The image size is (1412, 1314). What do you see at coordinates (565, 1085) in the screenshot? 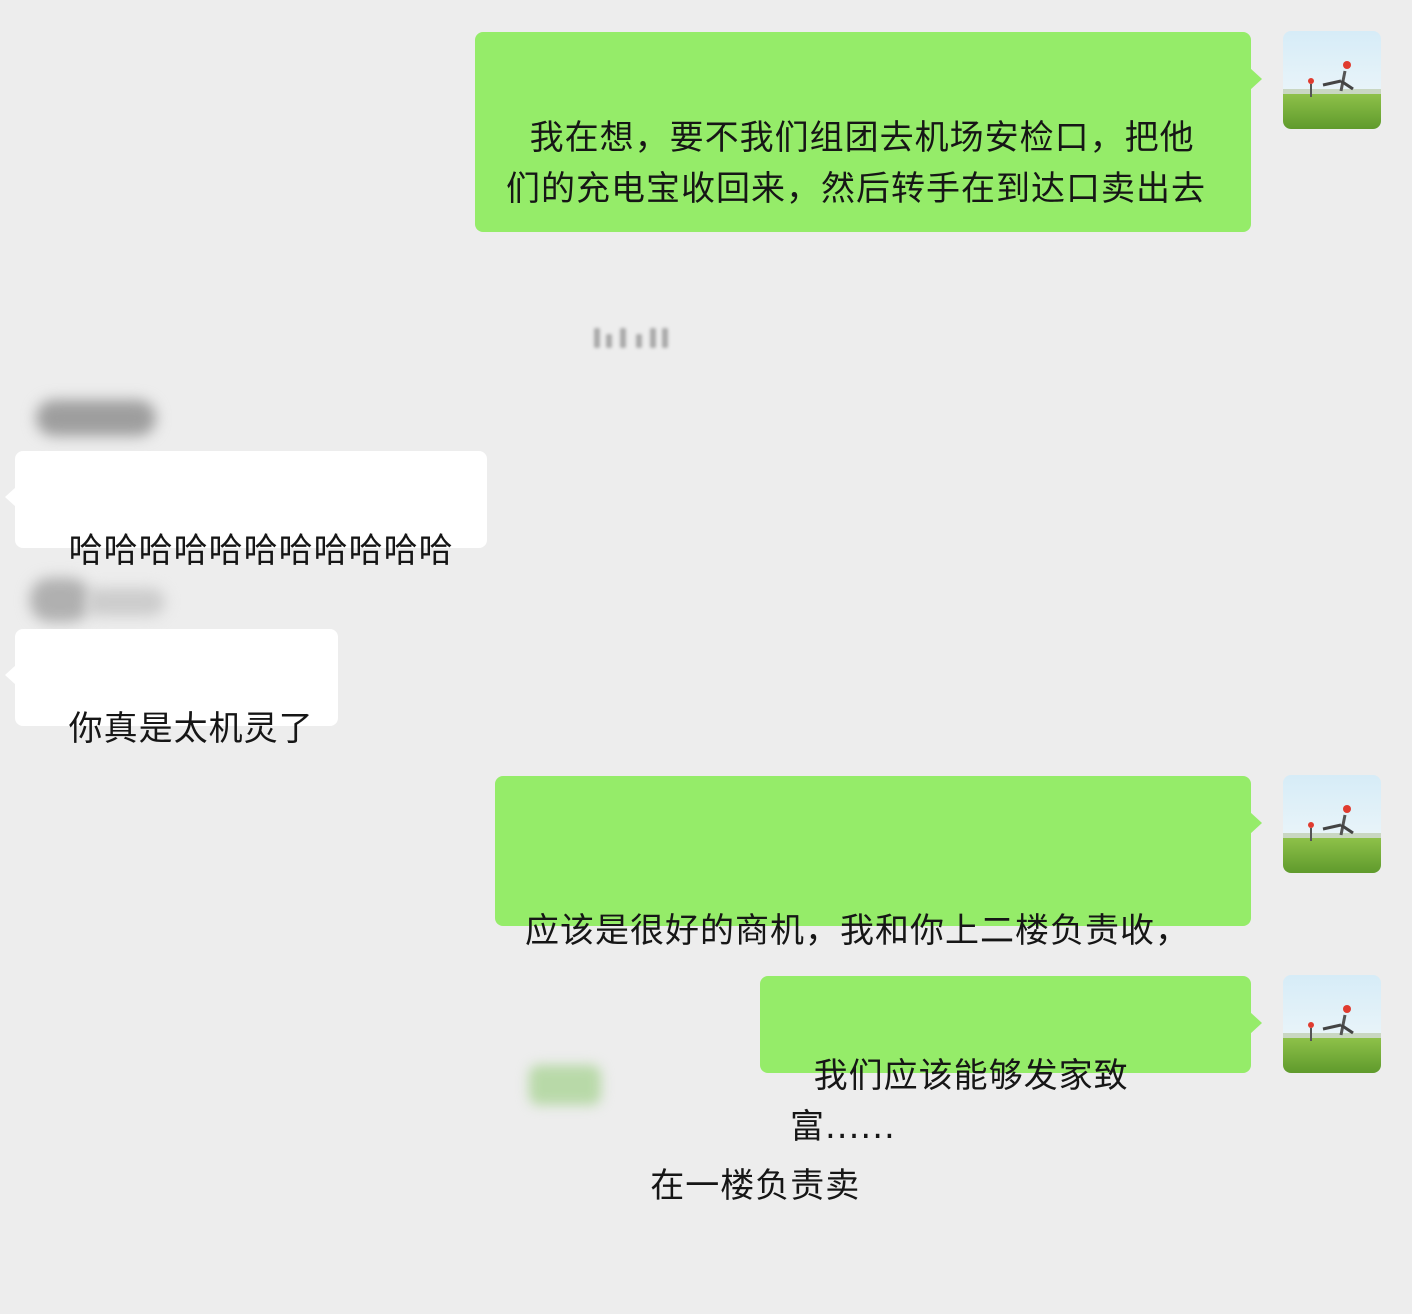
I see `redacted-name` at bounding box center [565, 1085].